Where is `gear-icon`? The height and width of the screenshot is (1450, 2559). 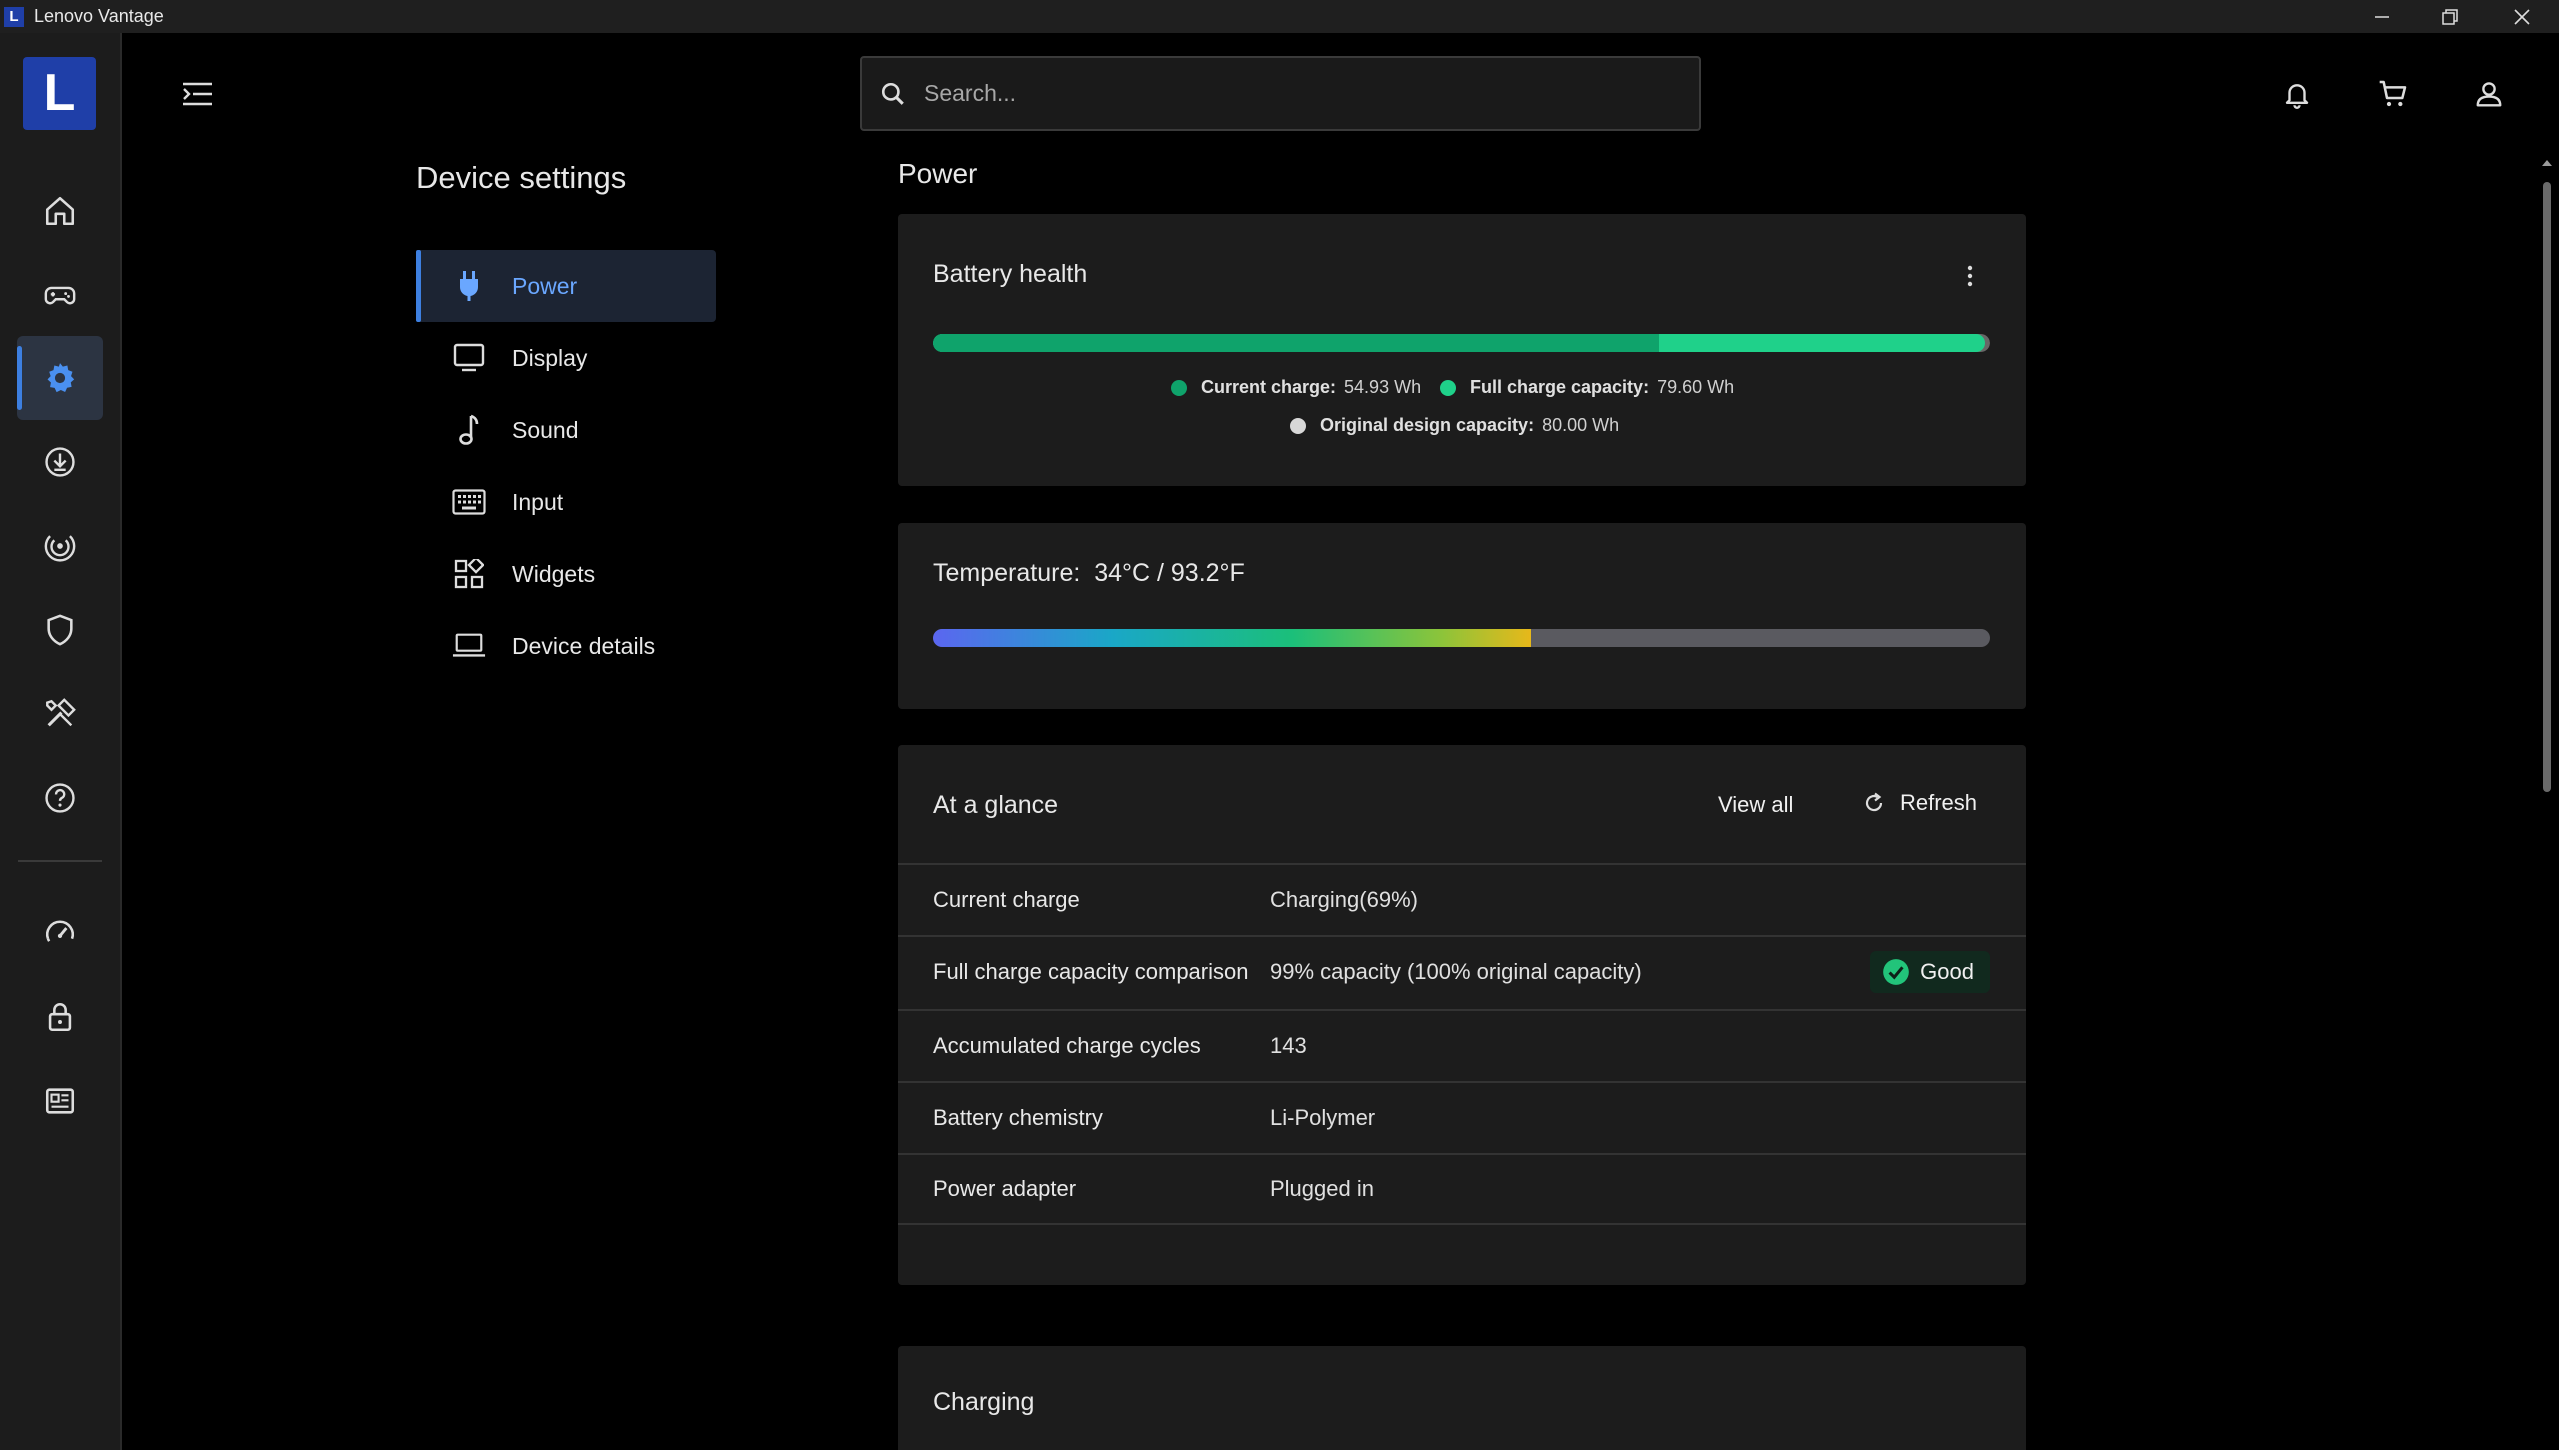
gear-icon is located at coordinates (61, 378).